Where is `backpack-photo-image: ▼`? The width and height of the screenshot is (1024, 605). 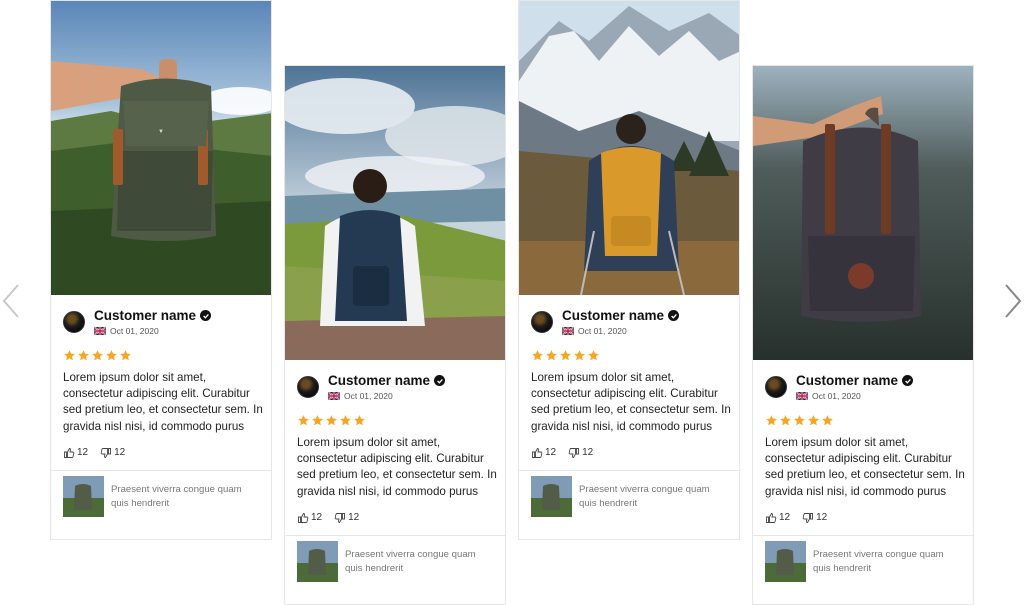
backpack-photo-image: ▼ is located at coordinates (161, 148).